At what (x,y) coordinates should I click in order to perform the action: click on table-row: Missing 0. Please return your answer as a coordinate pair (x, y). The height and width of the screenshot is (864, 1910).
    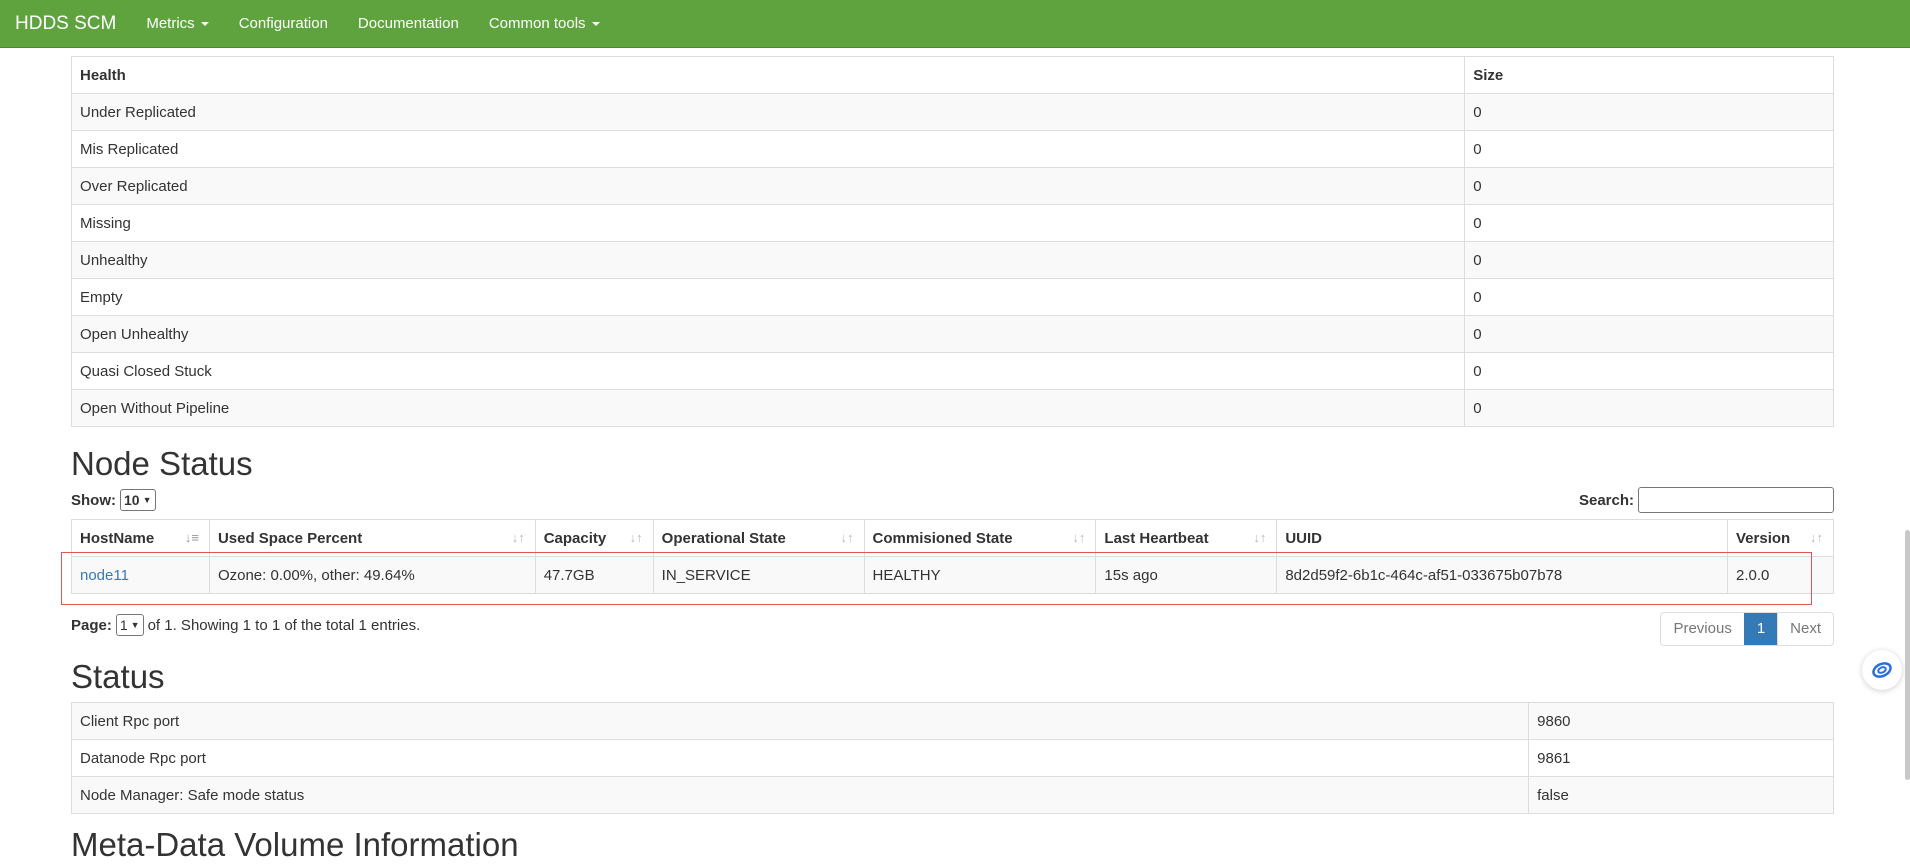
    Looking at the image, I should click on (952, 223).